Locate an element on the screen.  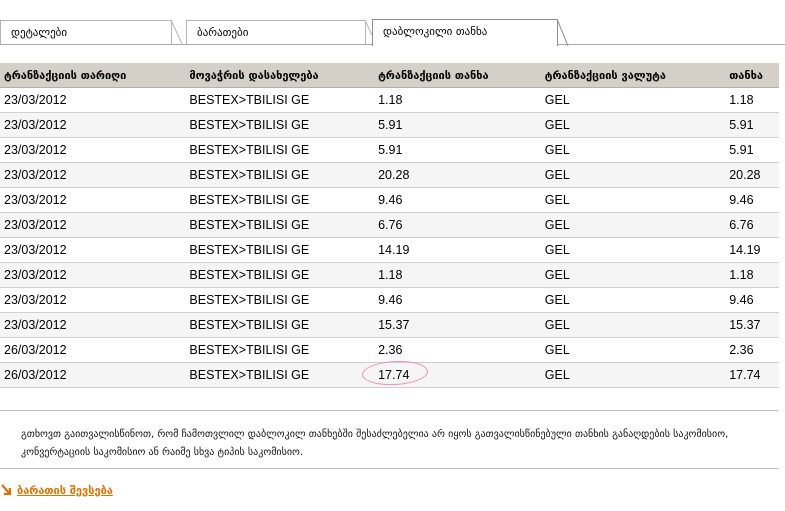
tab-bar: დეტალები ბარათები დაბლოკილი თანხა is located at coordinates (392, 23).